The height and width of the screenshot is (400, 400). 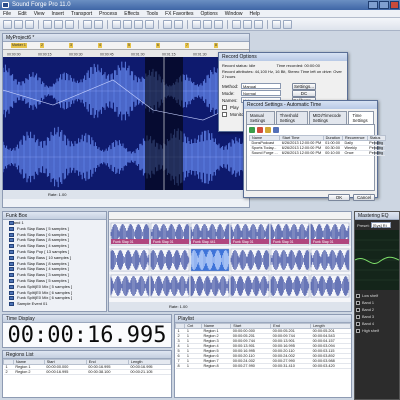 I want to click on ok-button: OK, so click(x=339, y=197).